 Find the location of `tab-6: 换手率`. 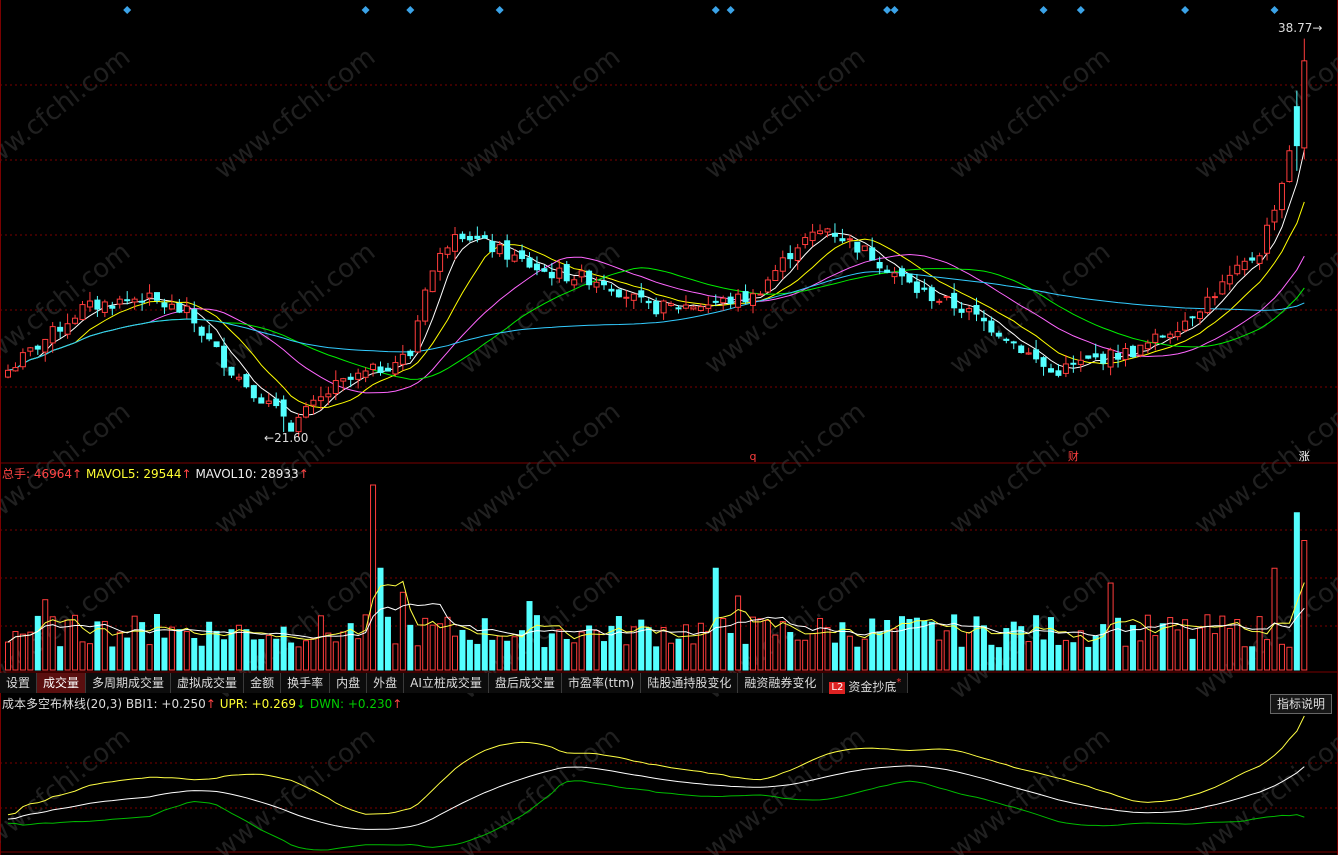

tab-6: 换手率 is located at coordinates (306, 683).